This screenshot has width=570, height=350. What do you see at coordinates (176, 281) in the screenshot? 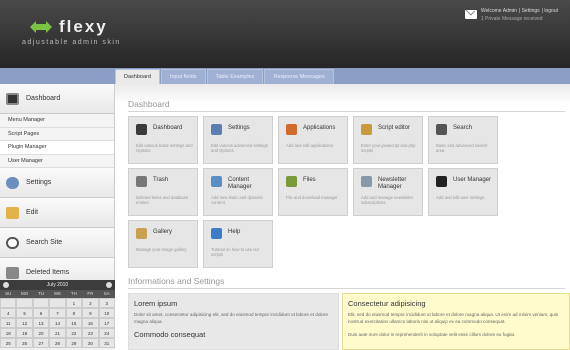
I see `info-title: Informations and Settings` at bounding box center [176, 281].